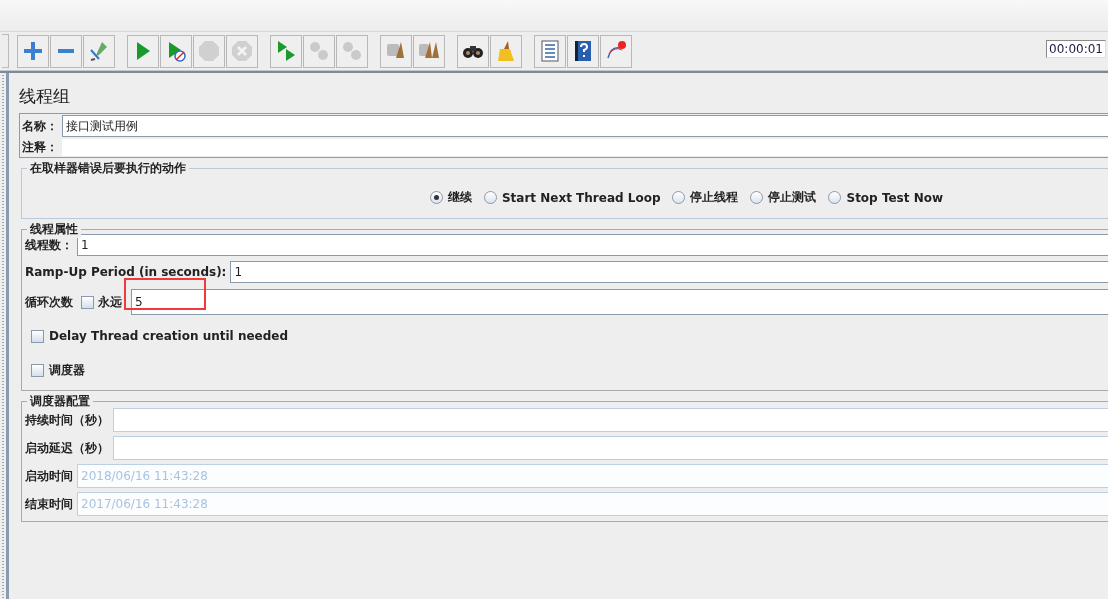 This screenshot has height=599, width=1108. I want to click on help-icon, so click(583, 51).